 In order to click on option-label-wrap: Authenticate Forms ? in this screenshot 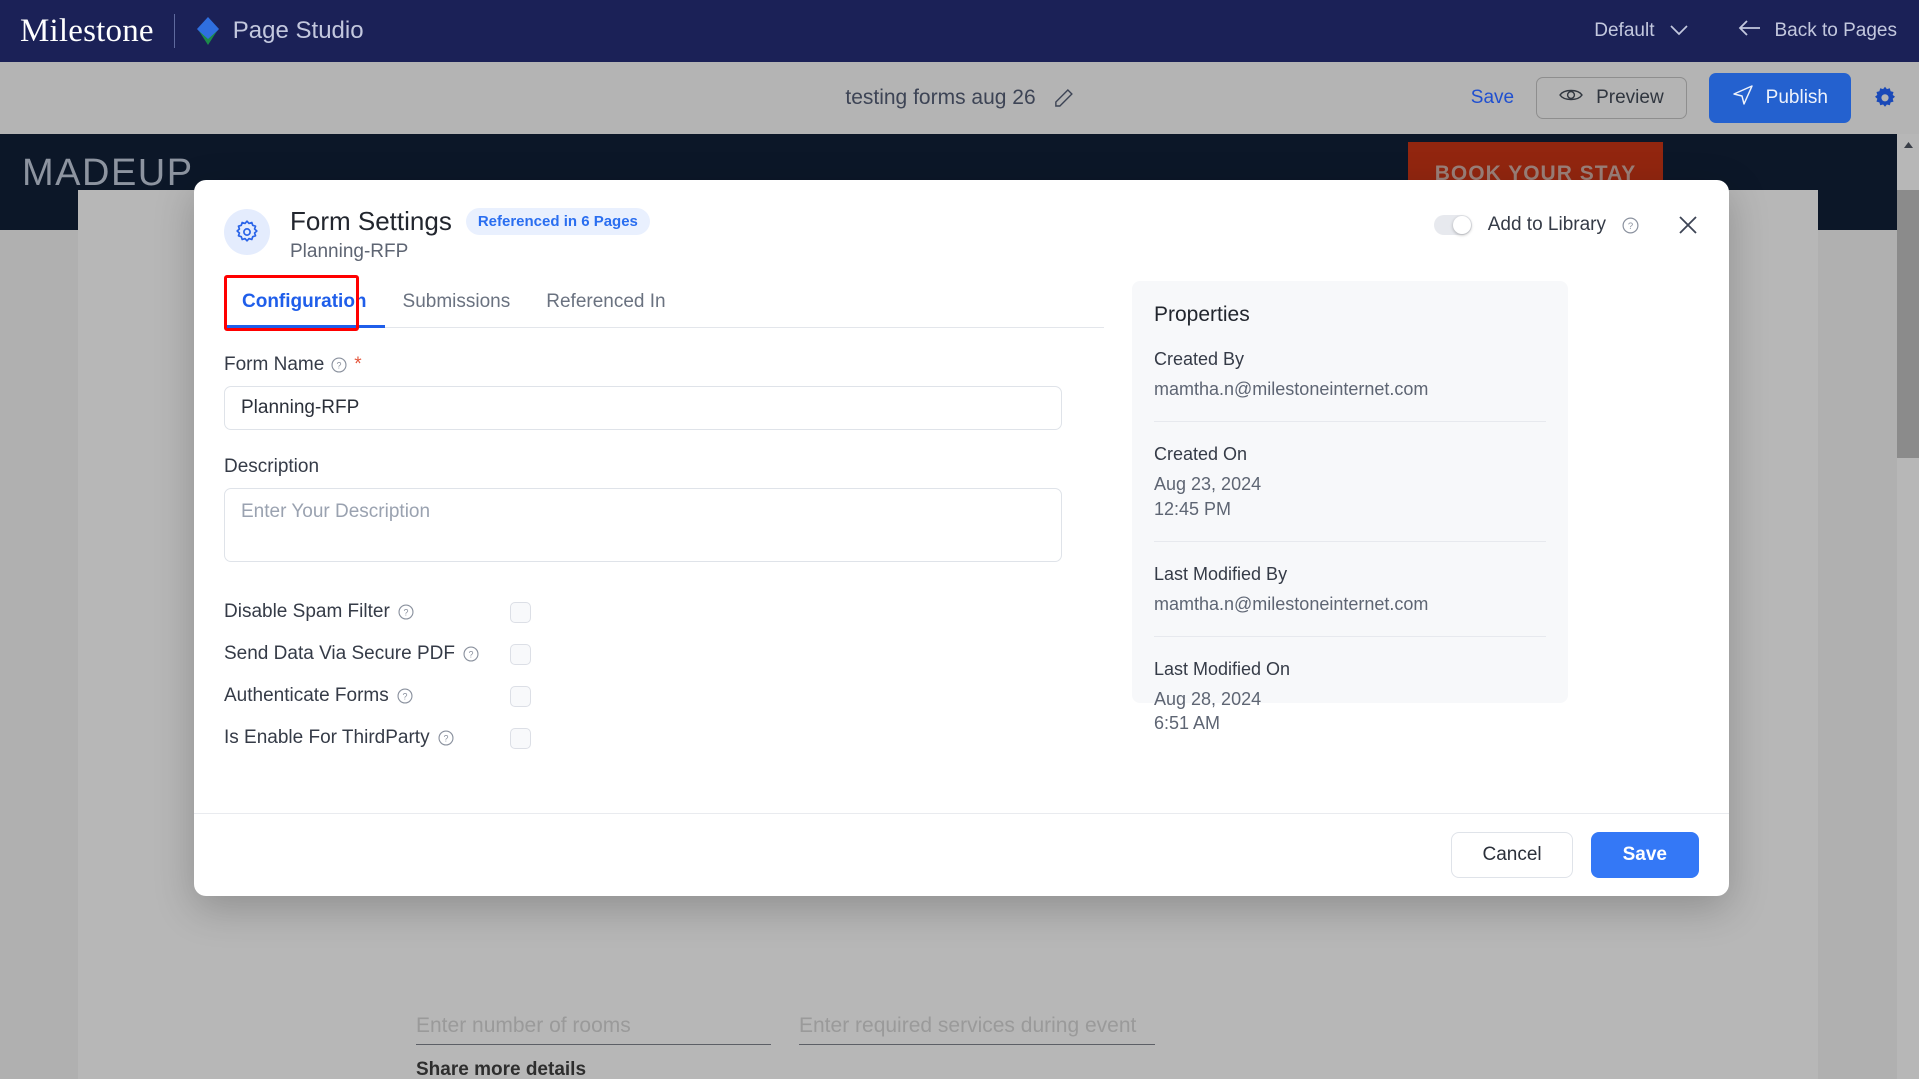, I will do `click(367, 696)`.